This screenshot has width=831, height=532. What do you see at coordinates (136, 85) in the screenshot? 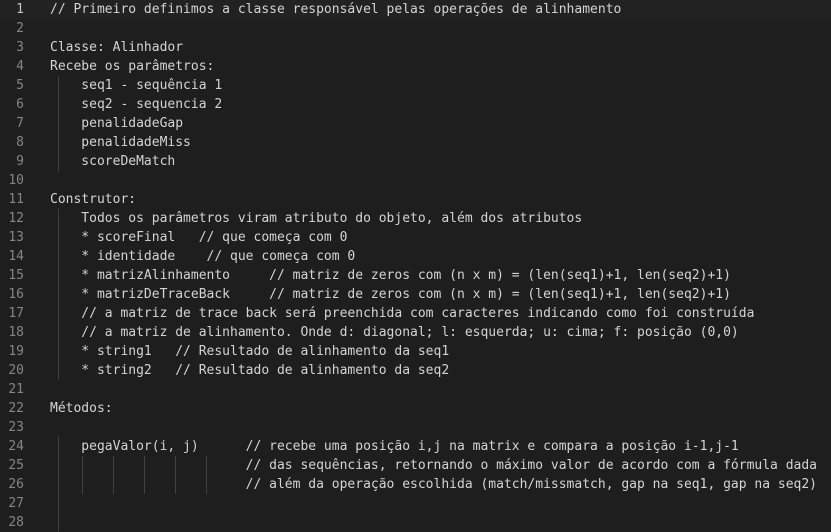
I see `code-text: seq1 - sequência 1` at bounding box center [136, 85].